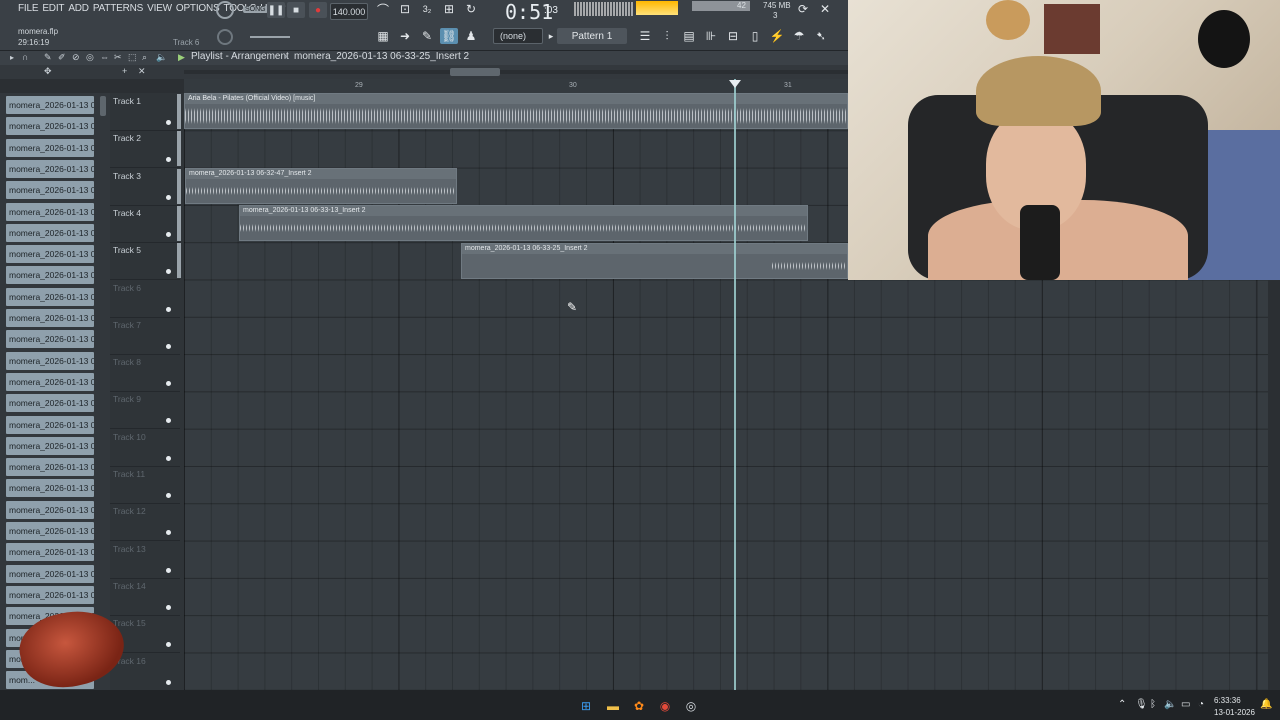  What do you see at coordinates (471, 36) in the screenshot?
I see `stamp-icon: ♟` at bounding box center [471, 36].